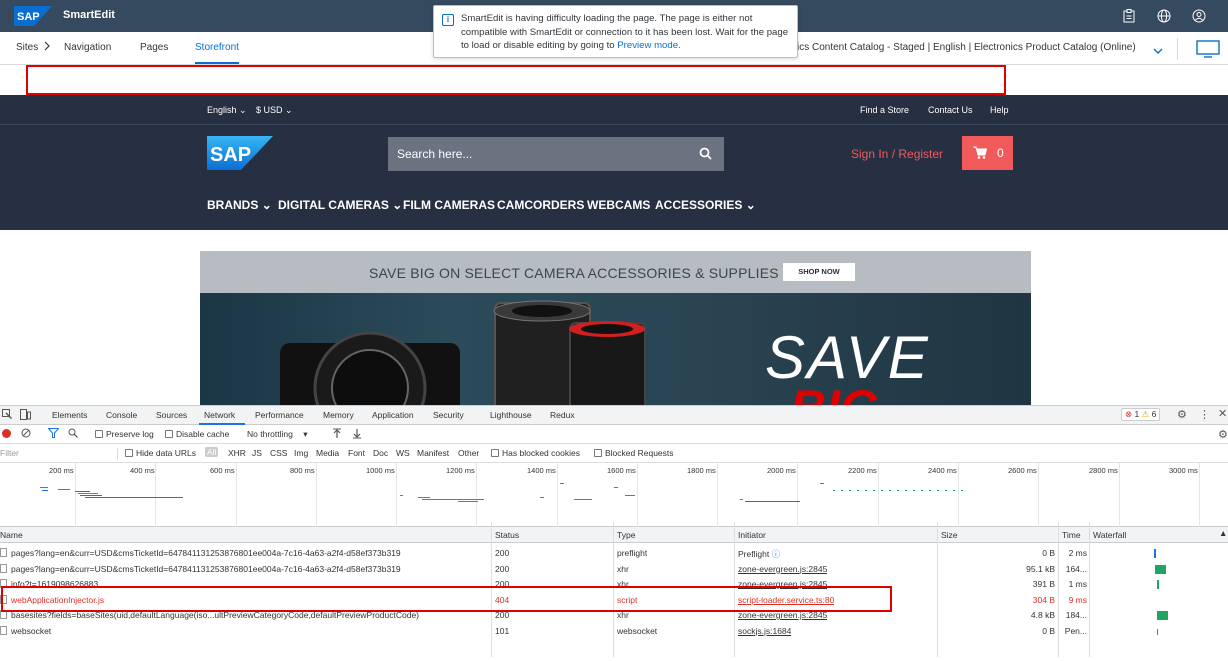 The width and height of the screenshot is (1228, 661). What do you see at coordinates (433, 453) in the screenshot?
I see `filter-type-manifest: Manifest` at bounding box center [433, 453].